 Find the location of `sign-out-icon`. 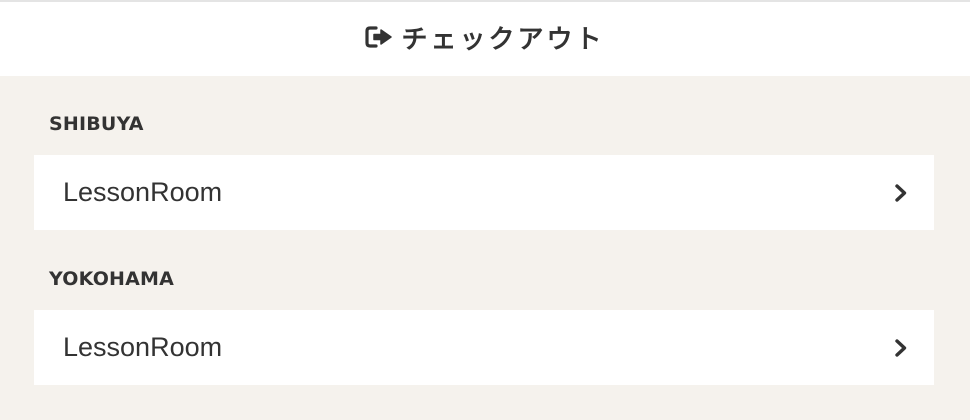

sign-out-icon is located at coordinates (379, 37).